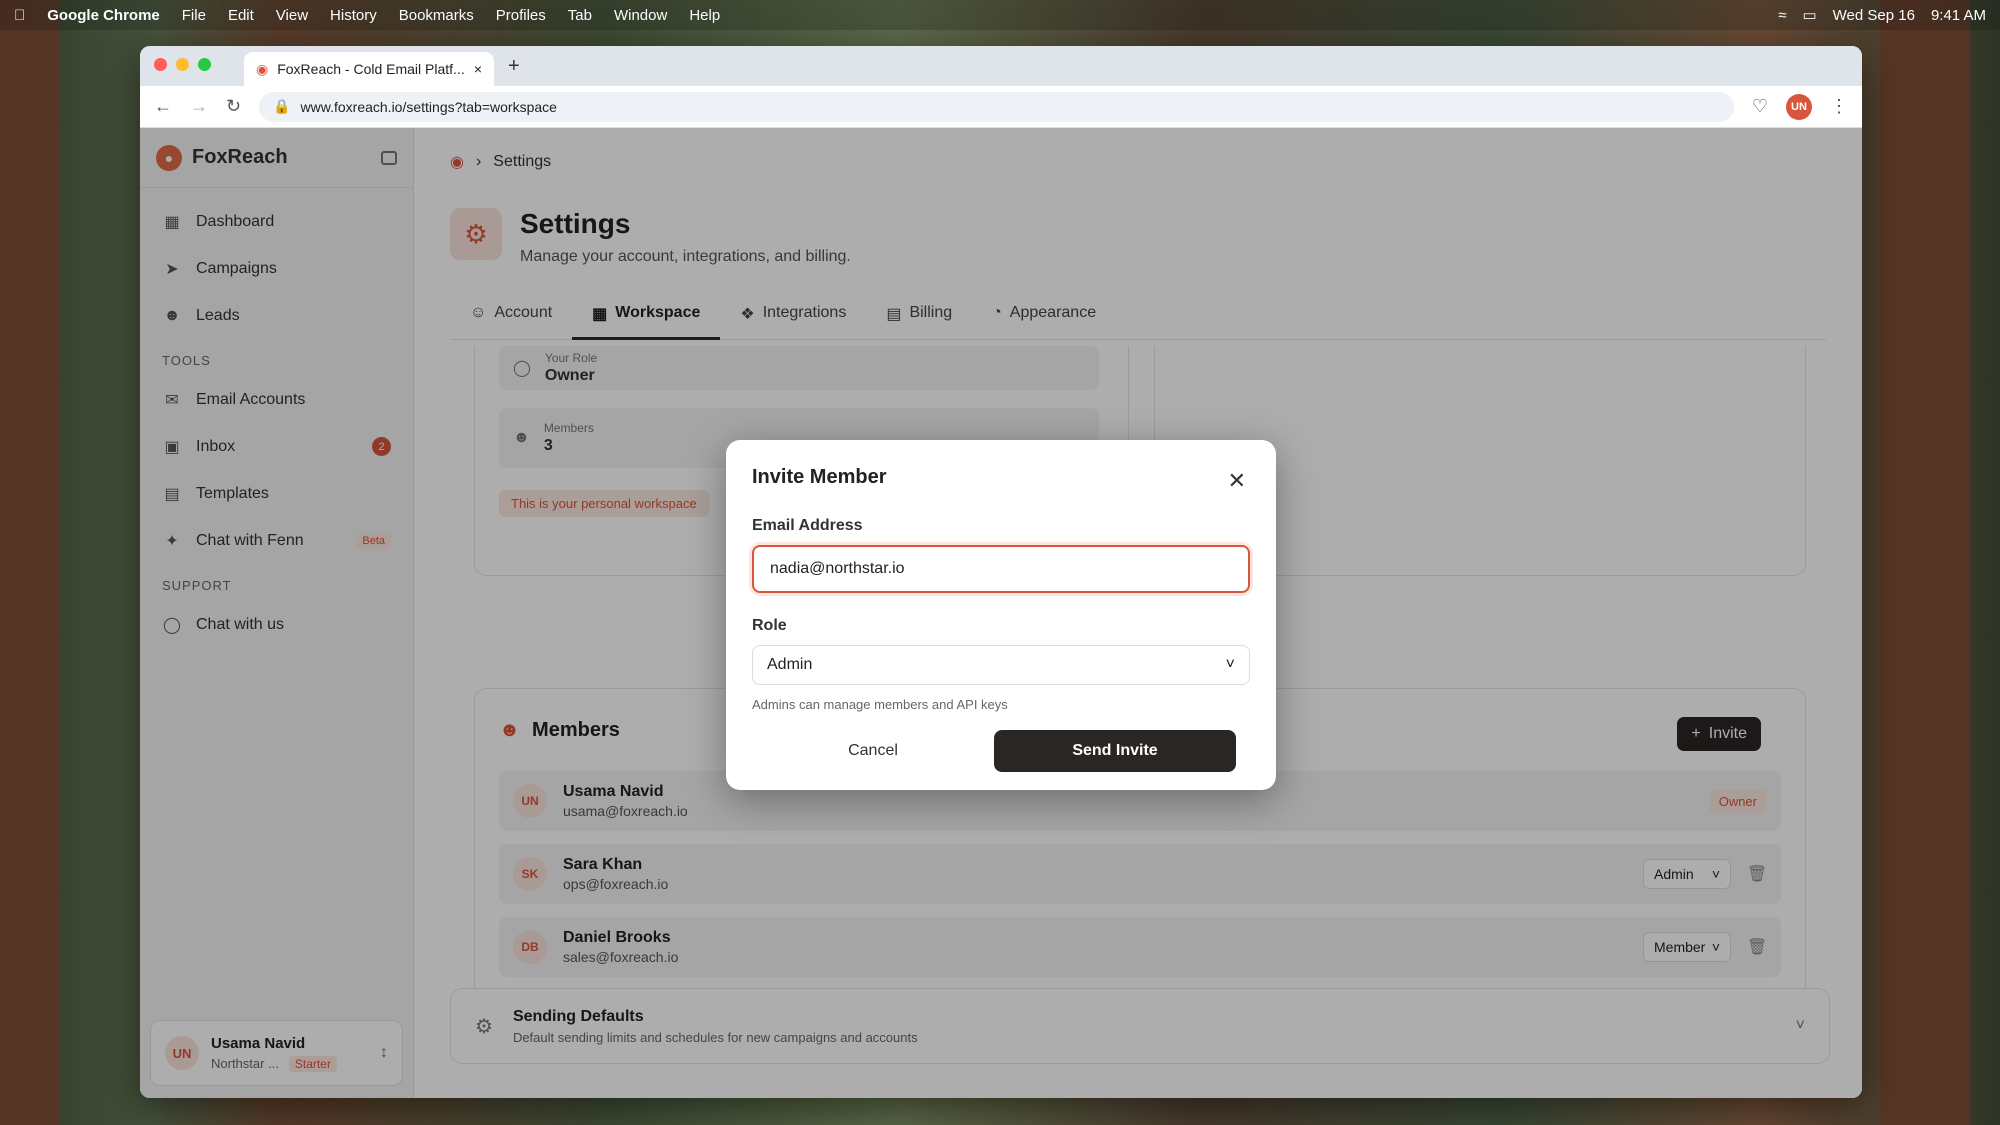  I want to click on browser-tab: ◉ FoxReach - Cold Email Platf... ×, so click(369, 69).